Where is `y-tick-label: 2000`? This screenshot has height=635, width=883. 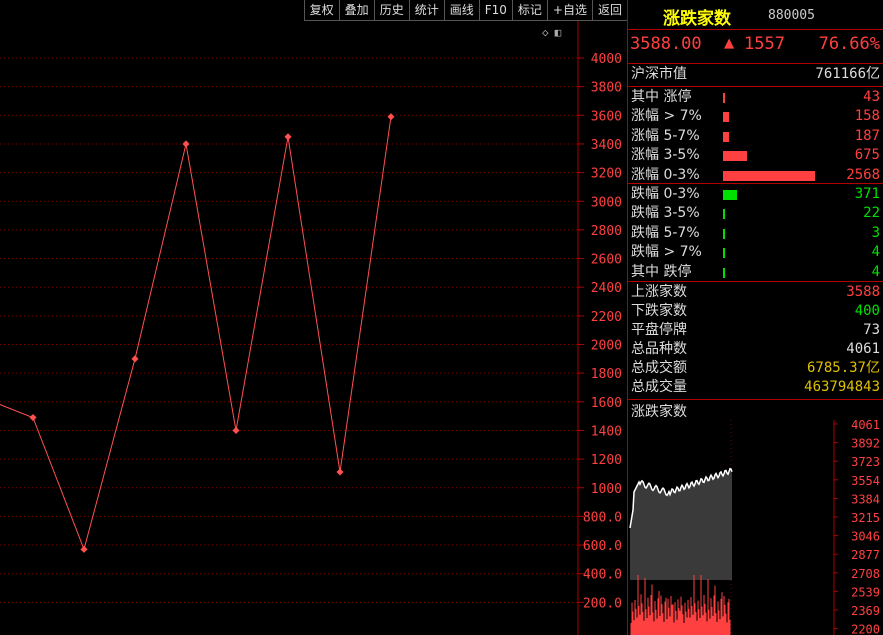
y-tick-label: 2000 is located at coordinates (606, 346).